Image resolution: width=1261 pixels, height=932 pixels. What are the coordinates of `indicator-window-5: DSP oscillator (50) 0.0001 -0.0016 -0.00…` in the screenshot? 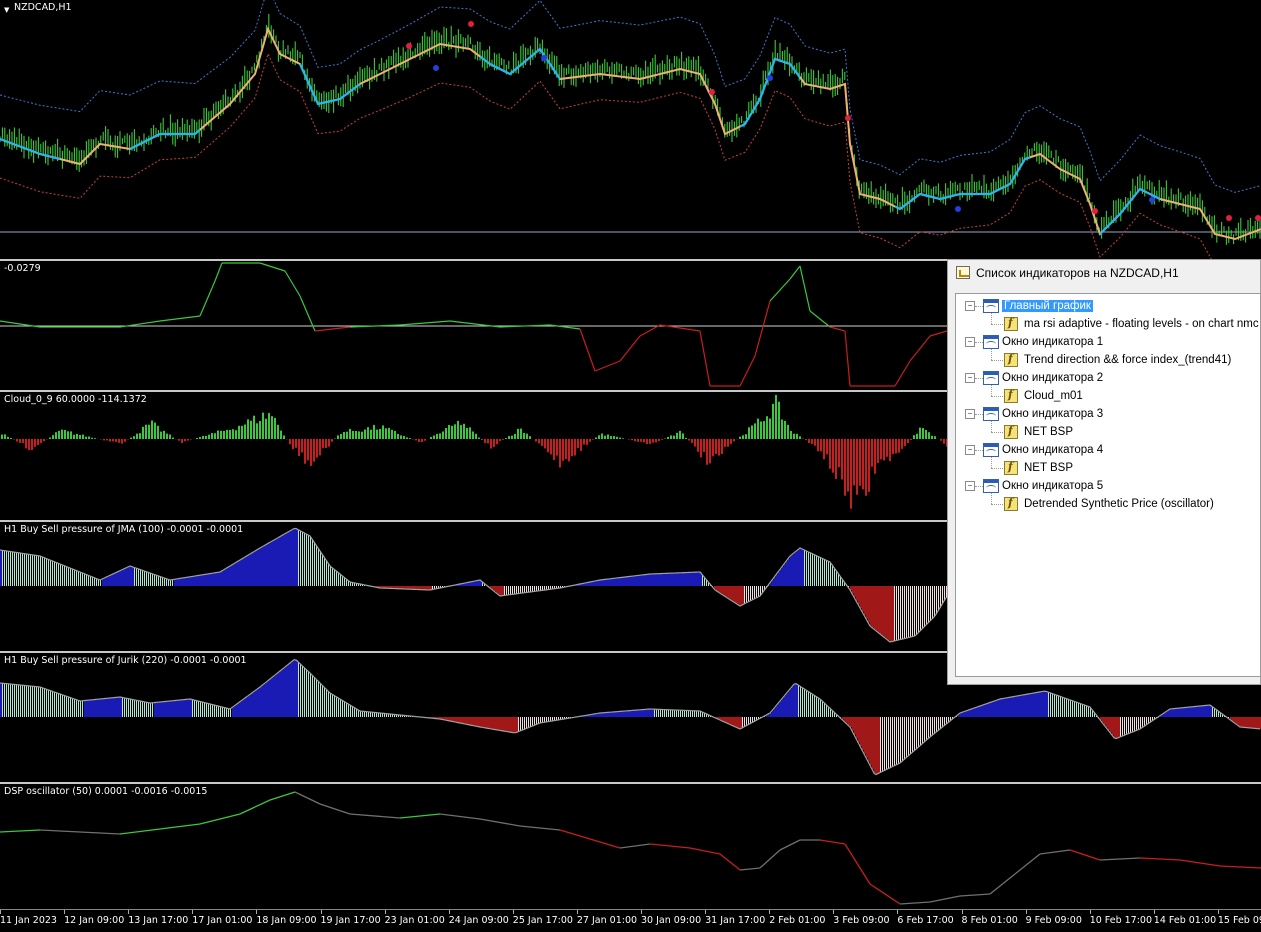 It's located at (630, 846).